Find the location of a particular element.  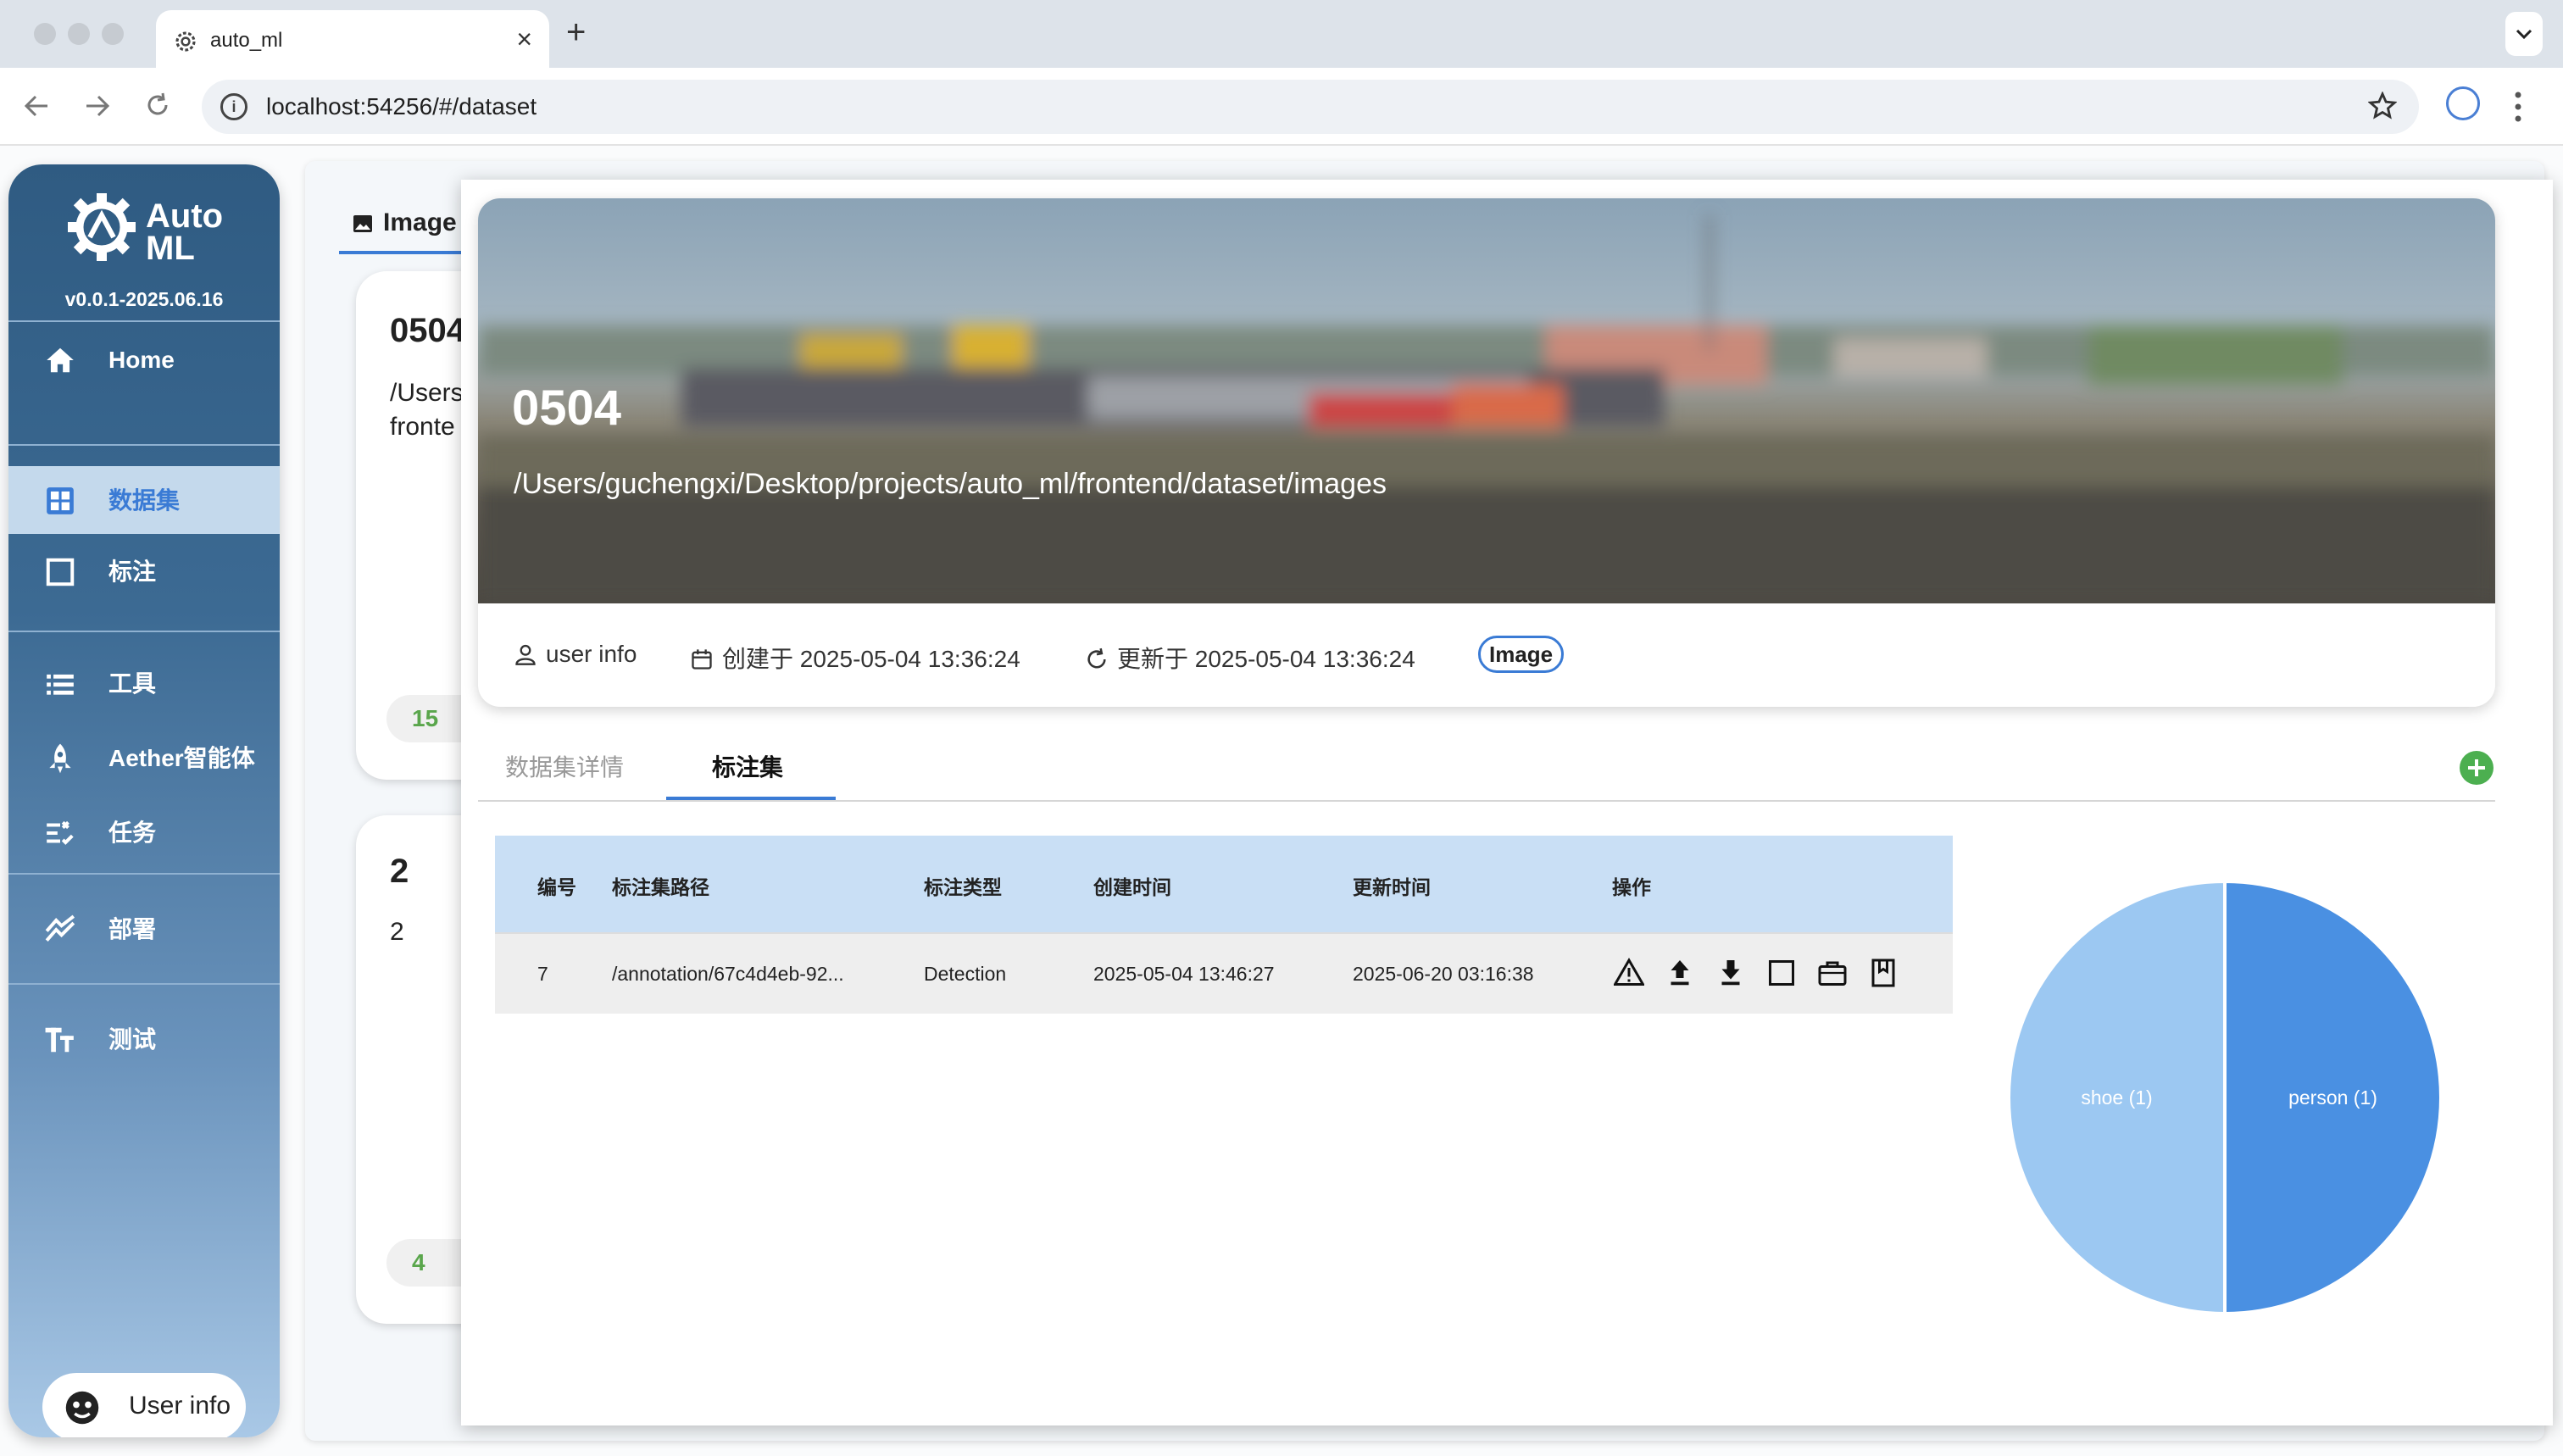

pie-slice-label: person (1) is located at coordinates (2332, 1097).